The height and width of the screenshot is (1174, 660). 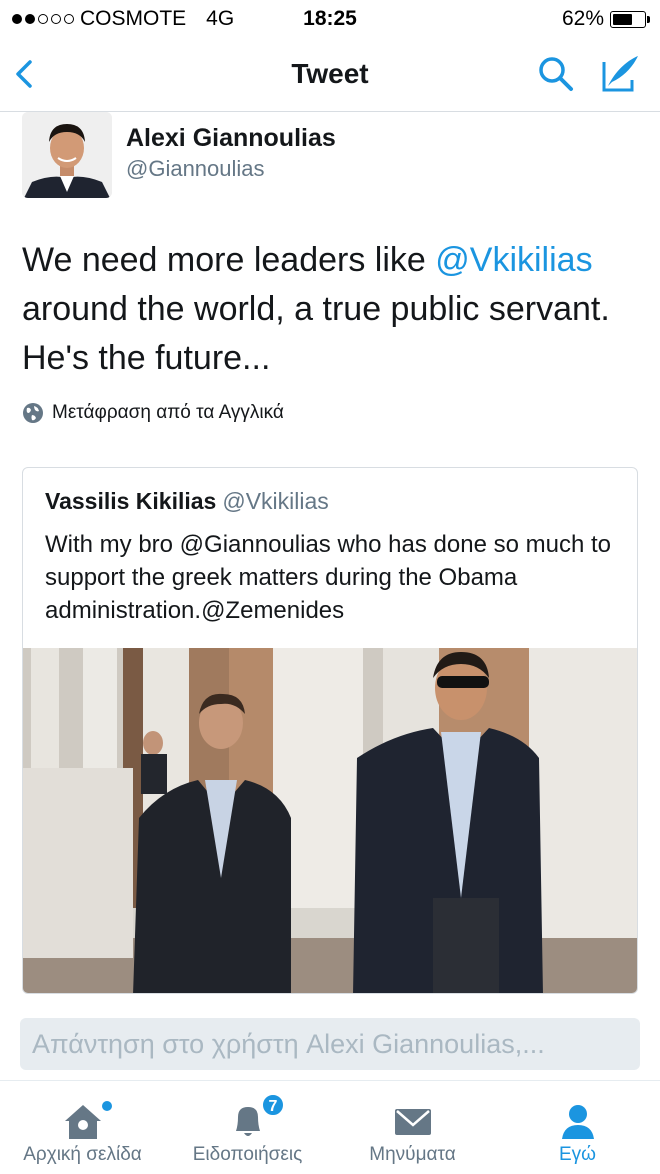 What do you see at coordinates (220, 18) in the screenshot?
I see `network-label: 4G` at bounding box center [220, 18].